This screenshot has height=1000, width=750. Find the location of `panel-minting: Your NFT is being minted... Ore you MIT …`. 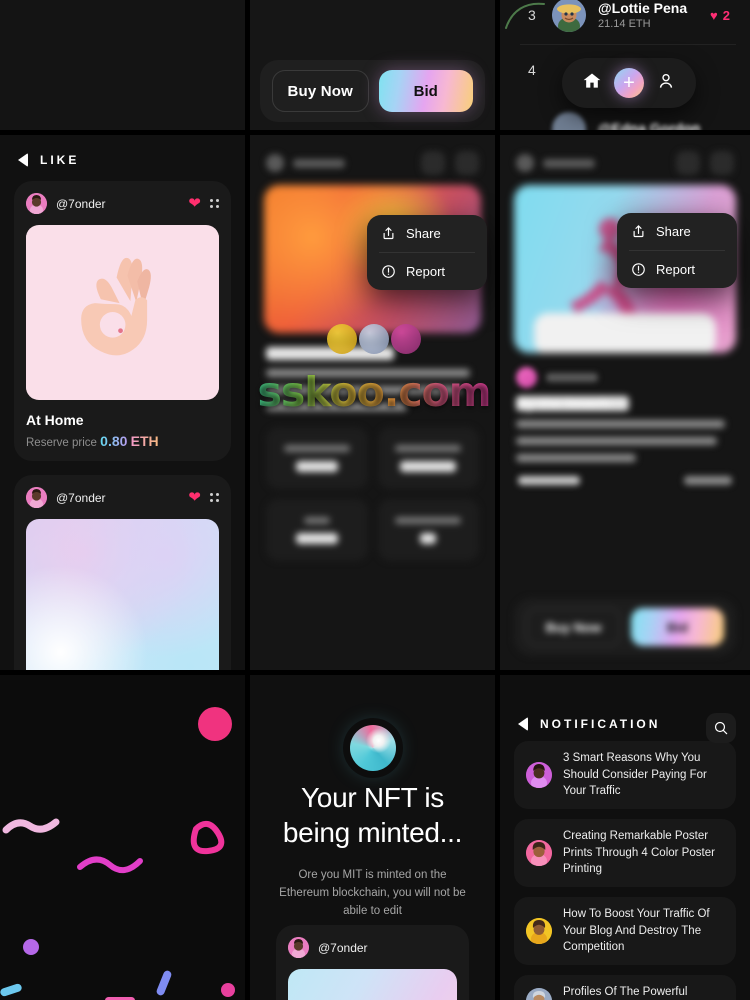

panel-minting: Your NFT is being minted... Ore you MIT … is located at coordinates (372, 837).